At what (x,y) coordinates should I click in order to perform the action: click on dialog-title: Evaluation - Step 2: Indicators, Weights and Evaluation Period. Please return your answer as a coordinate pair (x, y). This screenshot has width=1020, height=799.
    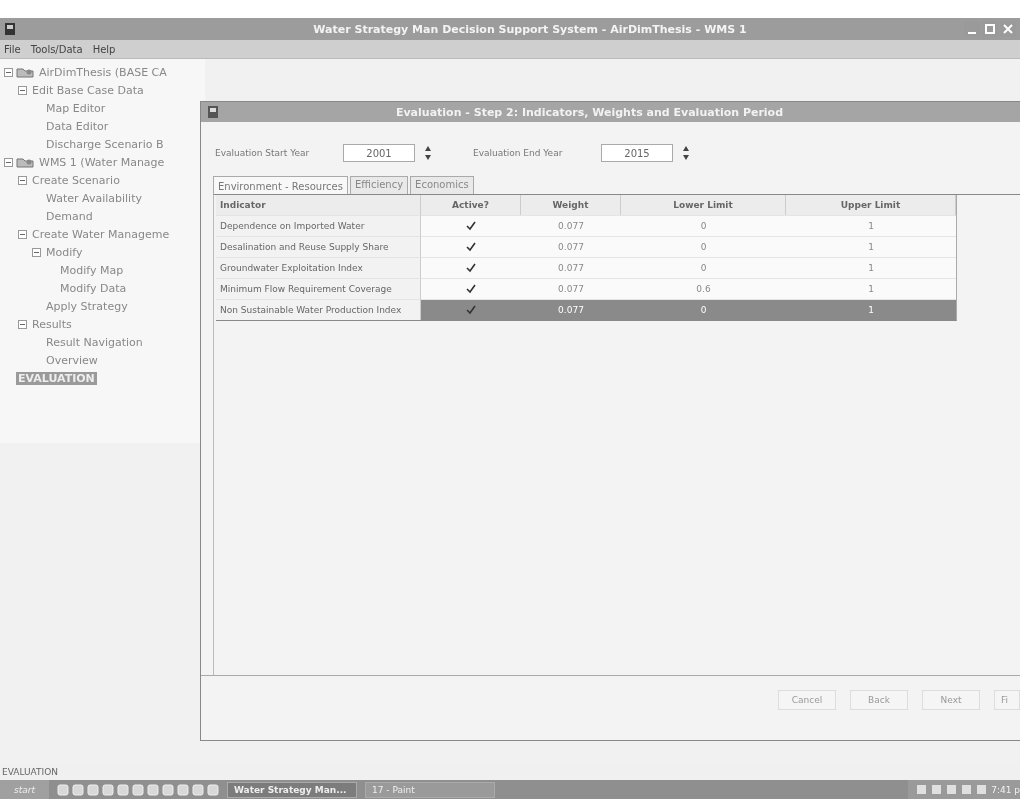
    Looking at the image, I should click on (589, 112).